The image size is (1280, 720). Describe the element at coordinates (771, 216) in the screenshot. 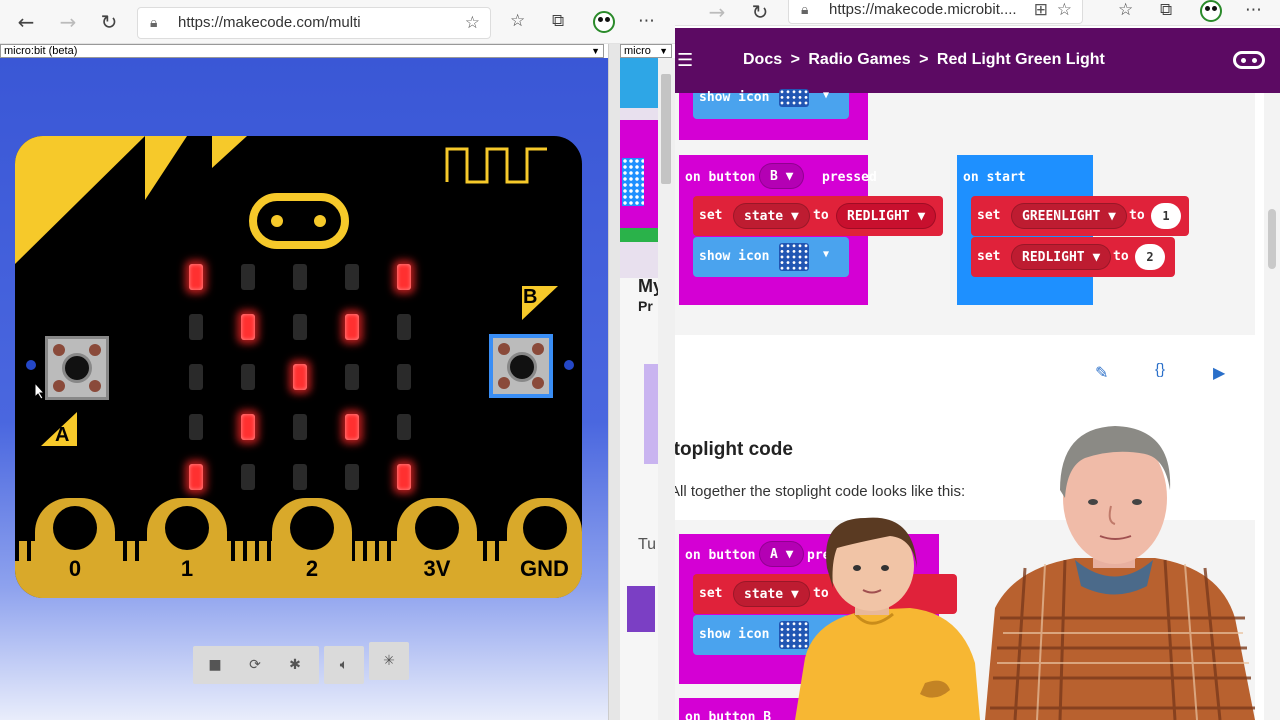

I see `variable-dropdown: state ▼` at that location.